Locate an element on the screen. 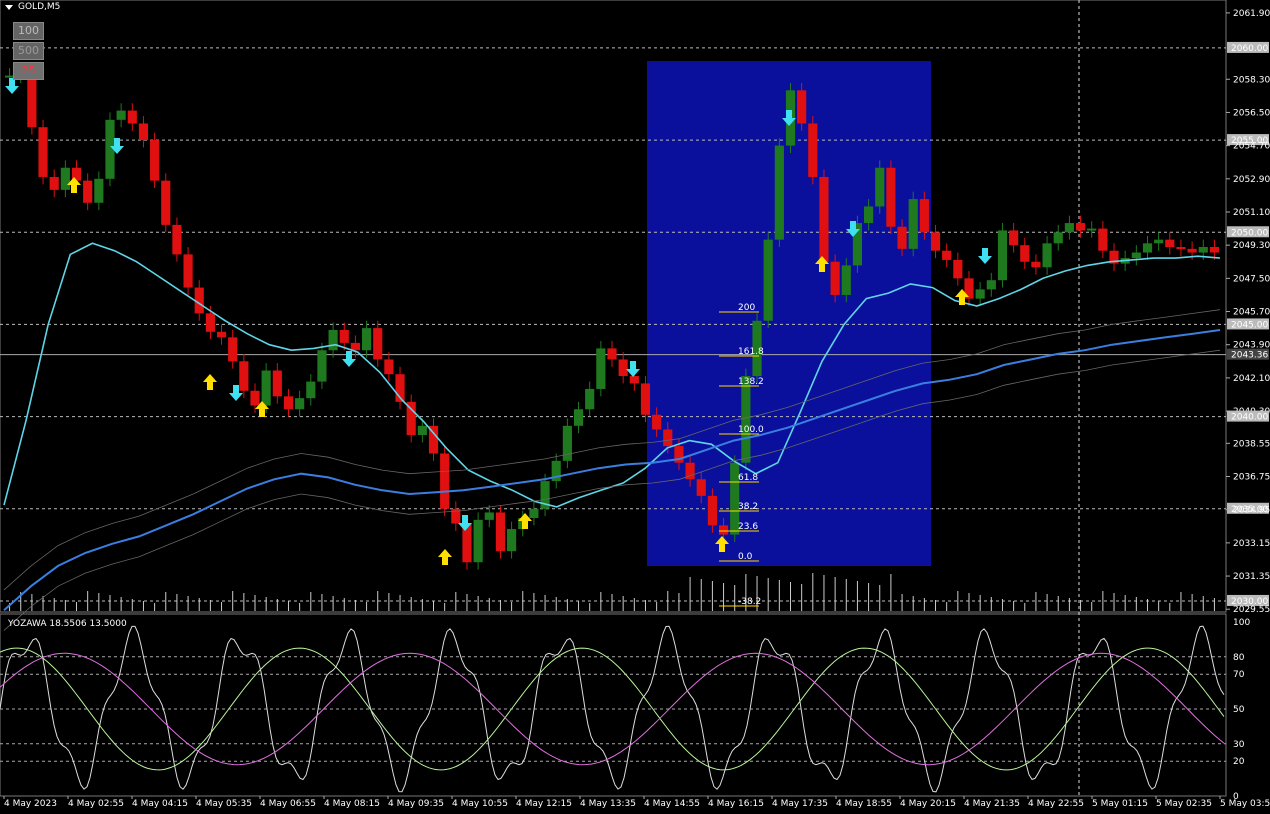 This screenshot has height=814, width=1270. price-tick-label: 2033.15 is located at coordinates (1251, 544).